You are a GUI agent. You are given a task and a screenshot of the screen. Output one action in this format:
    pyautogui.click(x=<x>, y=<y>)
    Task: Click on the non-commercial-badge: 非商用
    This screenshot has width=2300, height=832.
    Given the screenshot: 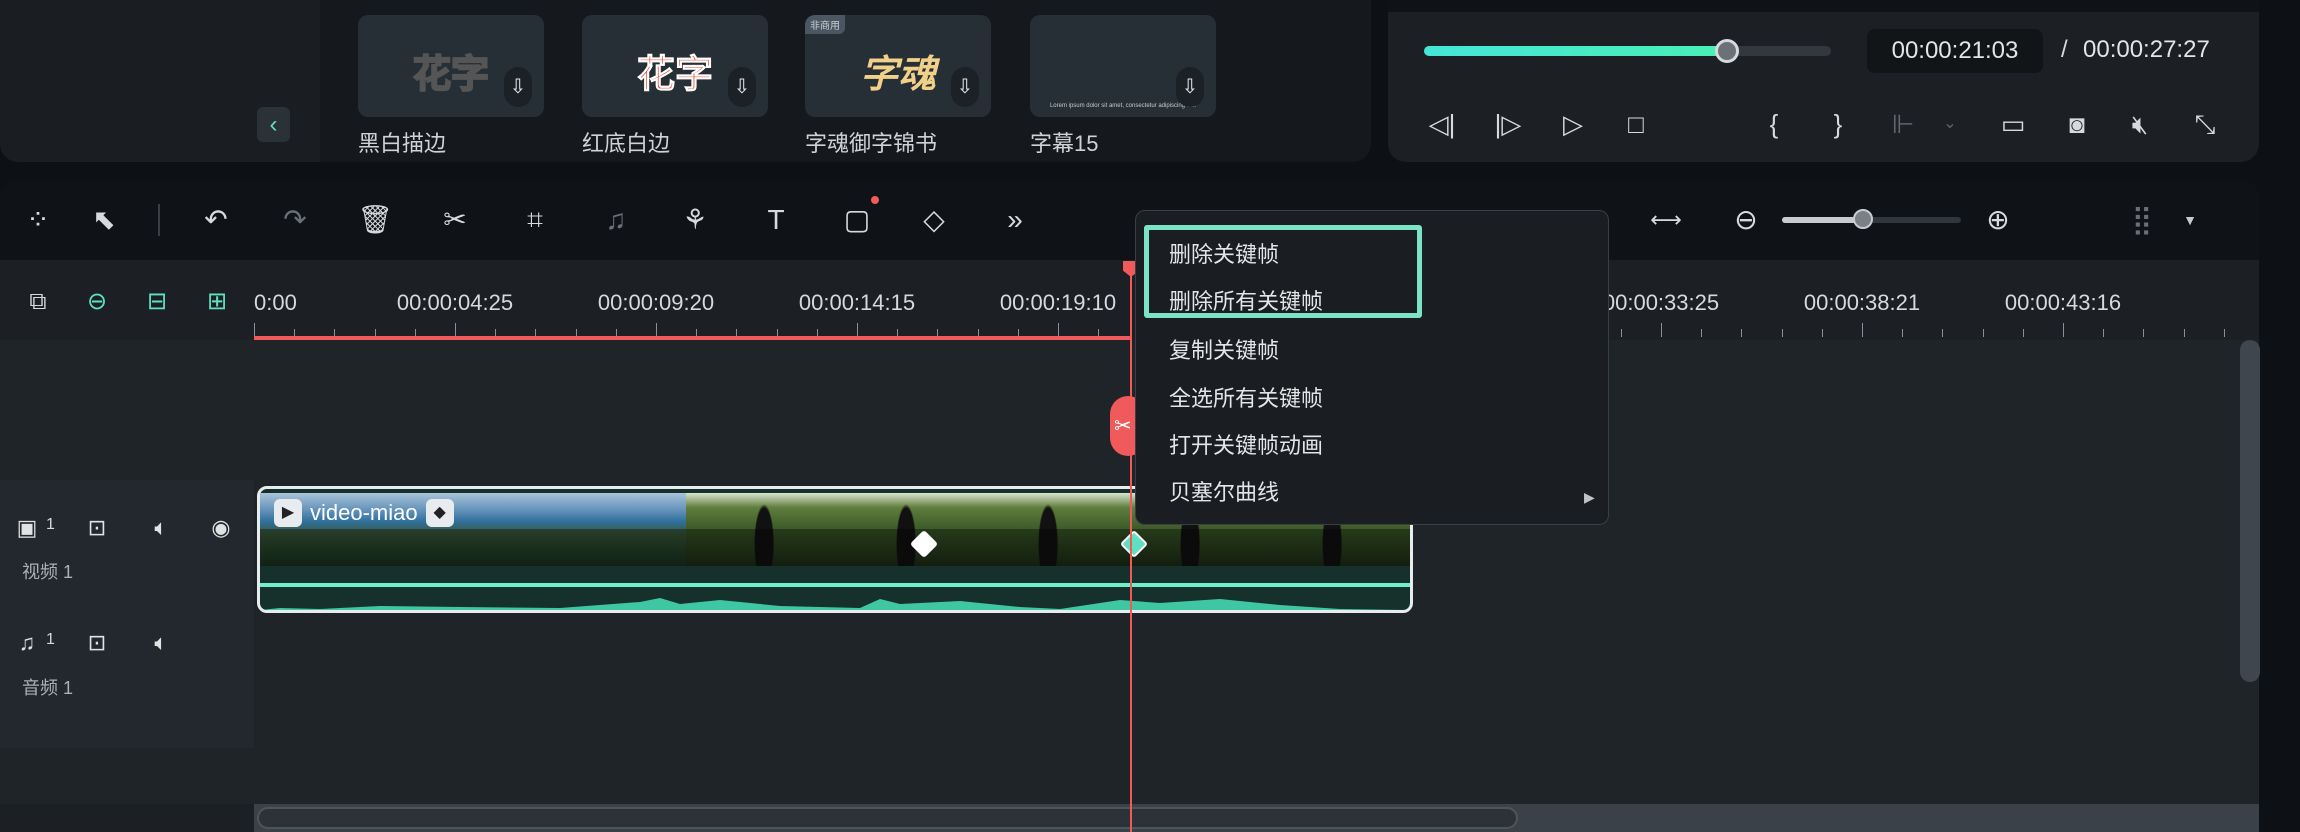 What is the action you would take?
    pyautogui.click(x=825, y=24)
    